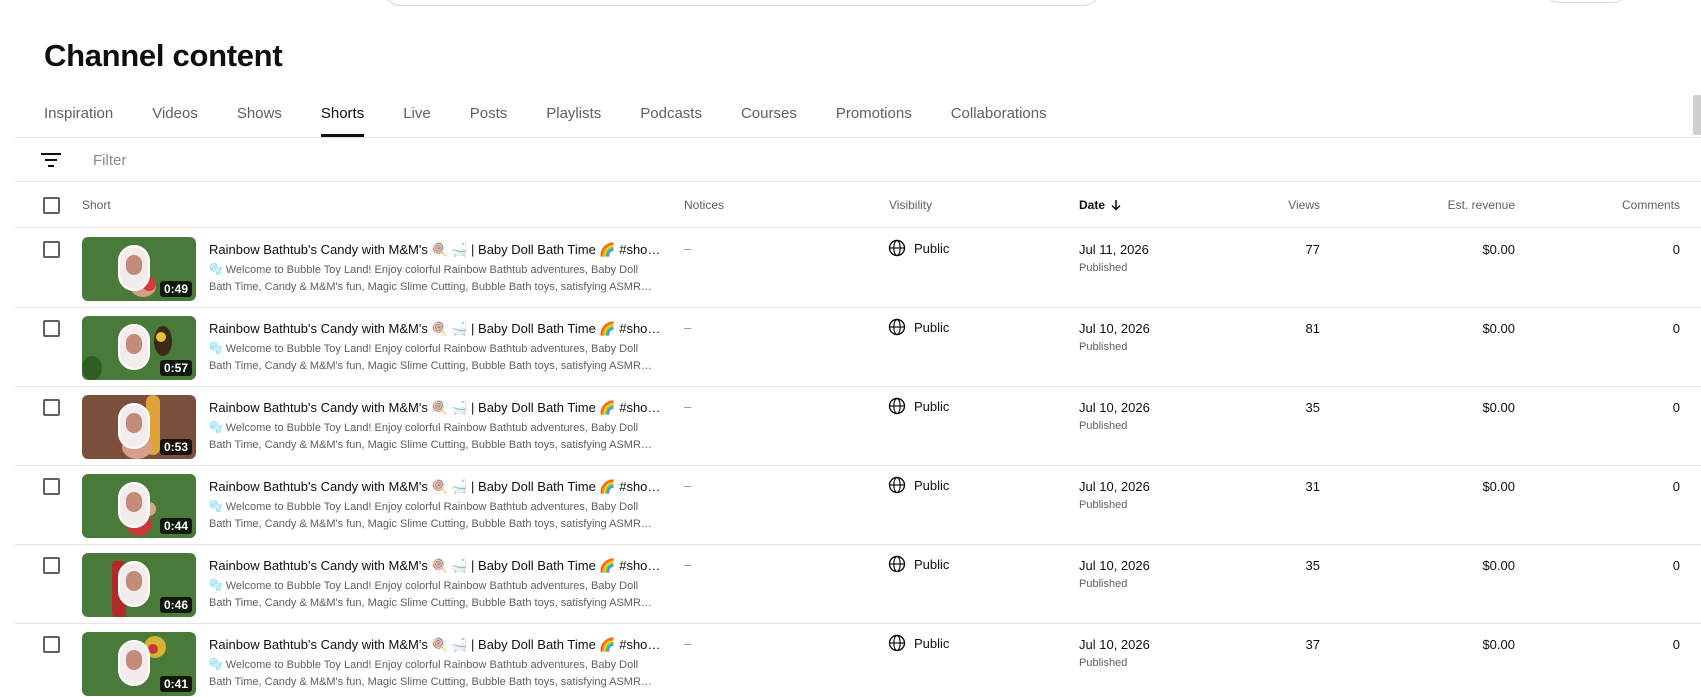  What do you see at coordinates (1312, 249) in the screenshot?
I see `views-value: 77` at bounding box center [1312, 249].